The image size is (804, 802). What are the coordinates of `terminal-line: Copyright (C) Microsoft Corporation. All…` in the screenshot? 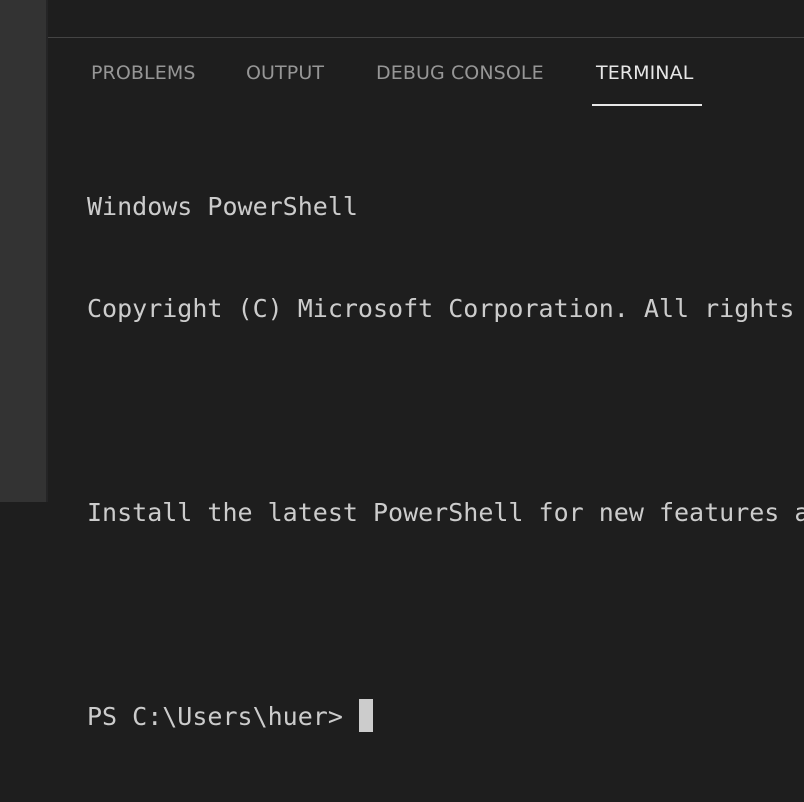 It's located at (441, 308).